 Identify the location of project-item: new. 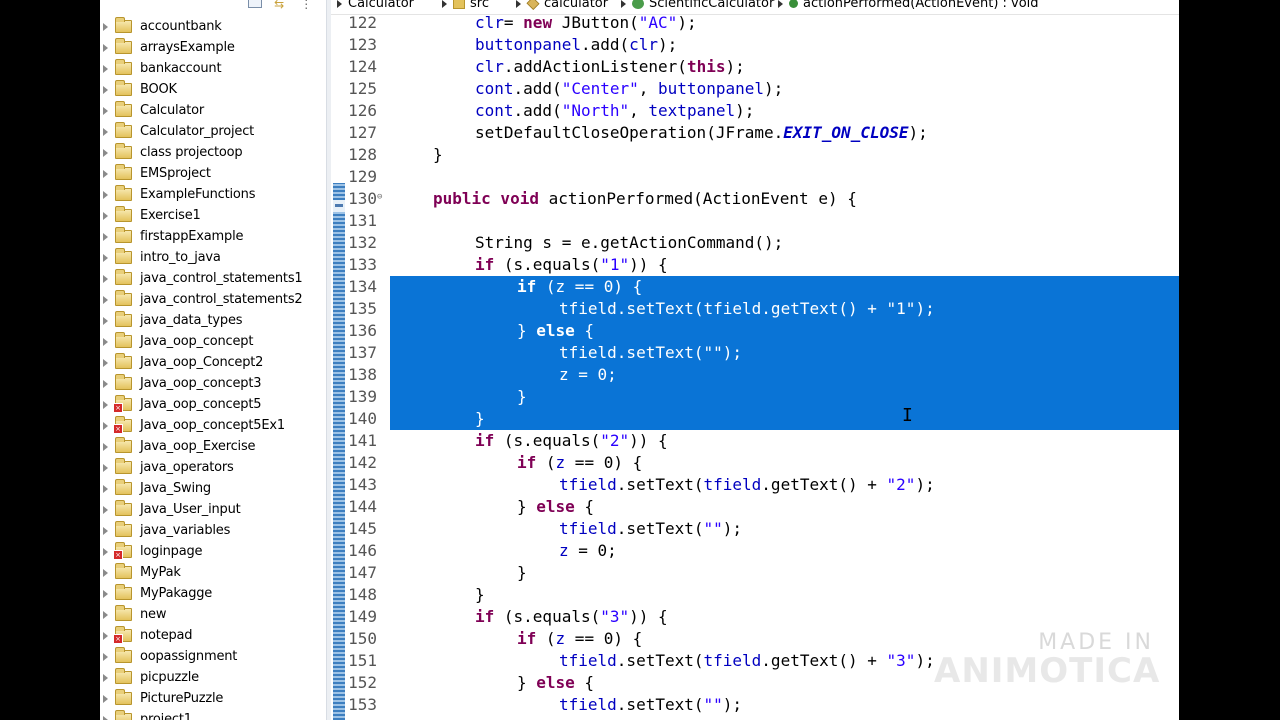
(213, 614).